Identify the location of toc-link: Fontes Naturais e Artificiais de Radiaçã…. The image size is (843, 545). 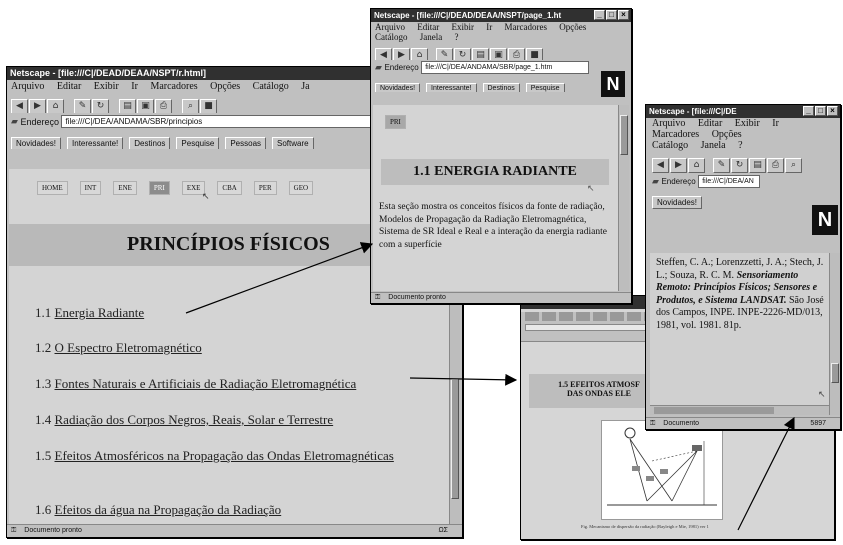
(206, 383).